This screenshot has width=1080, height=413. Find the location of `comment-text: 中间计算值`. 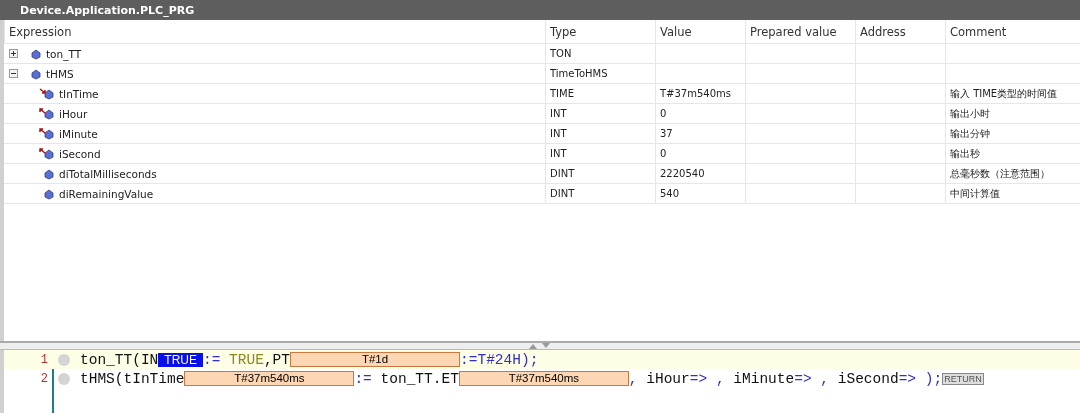

comment-text: 中间计算值 is located at coordinates (975, 193).